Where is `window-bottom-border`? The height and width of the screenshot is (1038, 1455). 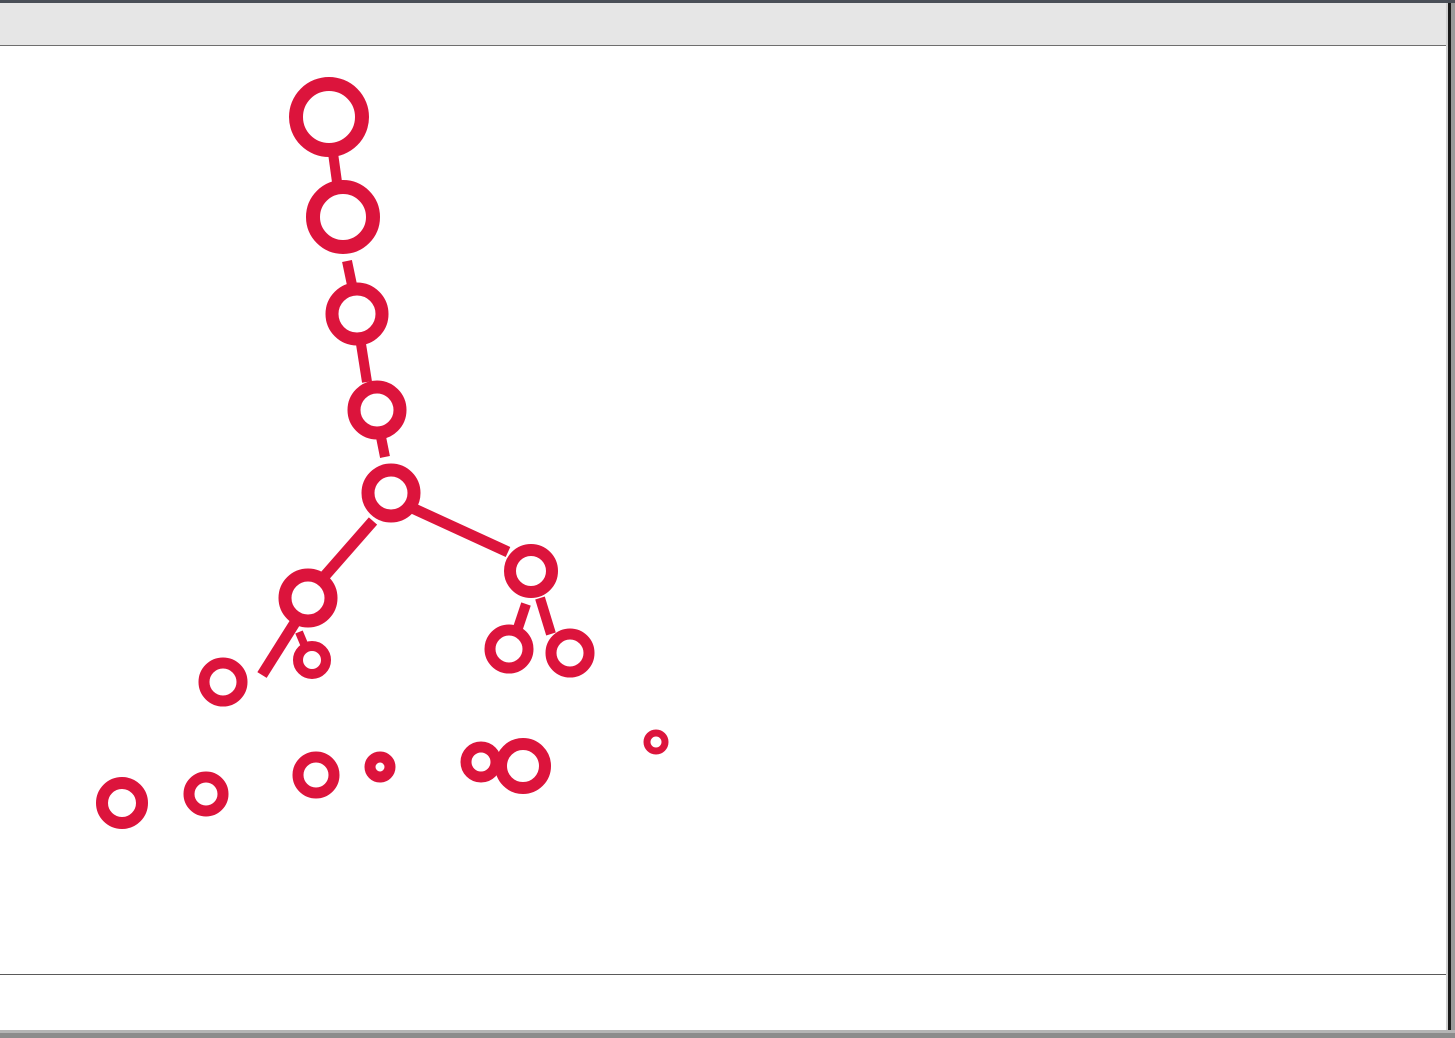 window-bottom-border is located at coordinates (727, 1034).